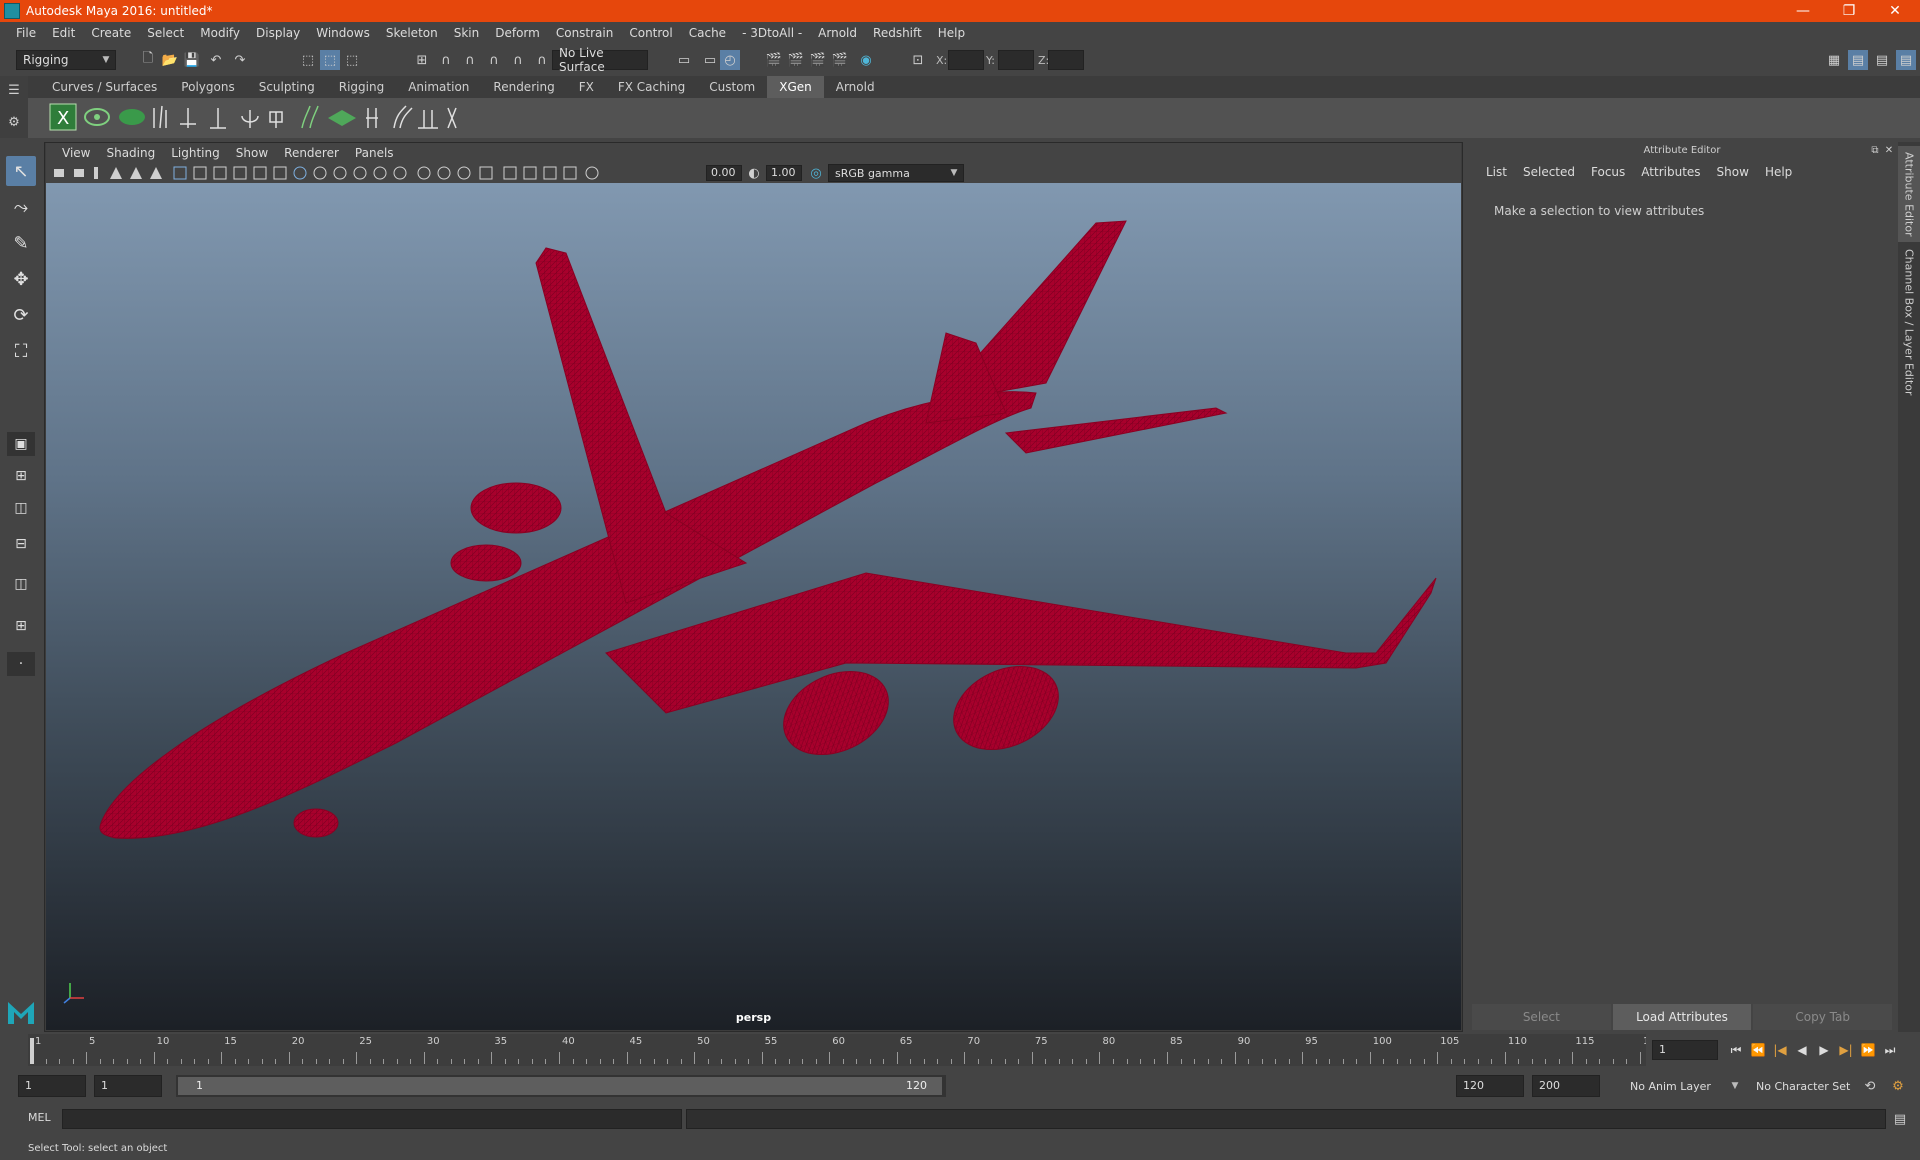  What do you see at coordinates (710, 60) in the screenshot?
I see `output-ops-icon: ▭` at bounding box center [710, 60].